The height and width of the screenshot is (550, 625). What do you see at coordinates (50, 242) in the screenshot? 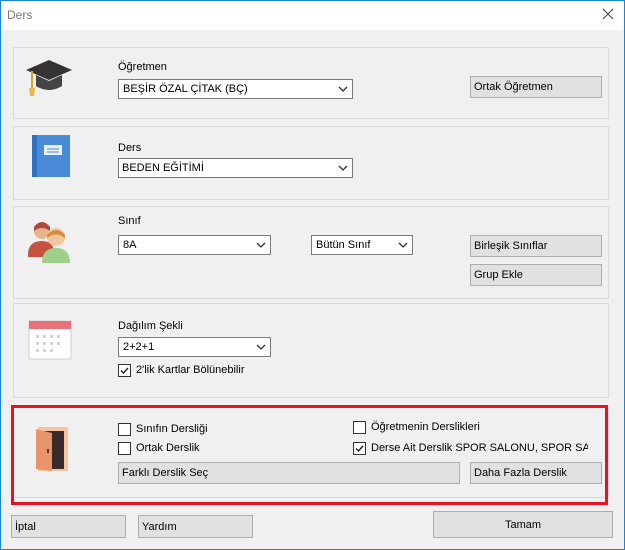
I see `users-icon` at bounding box center [50, 242].